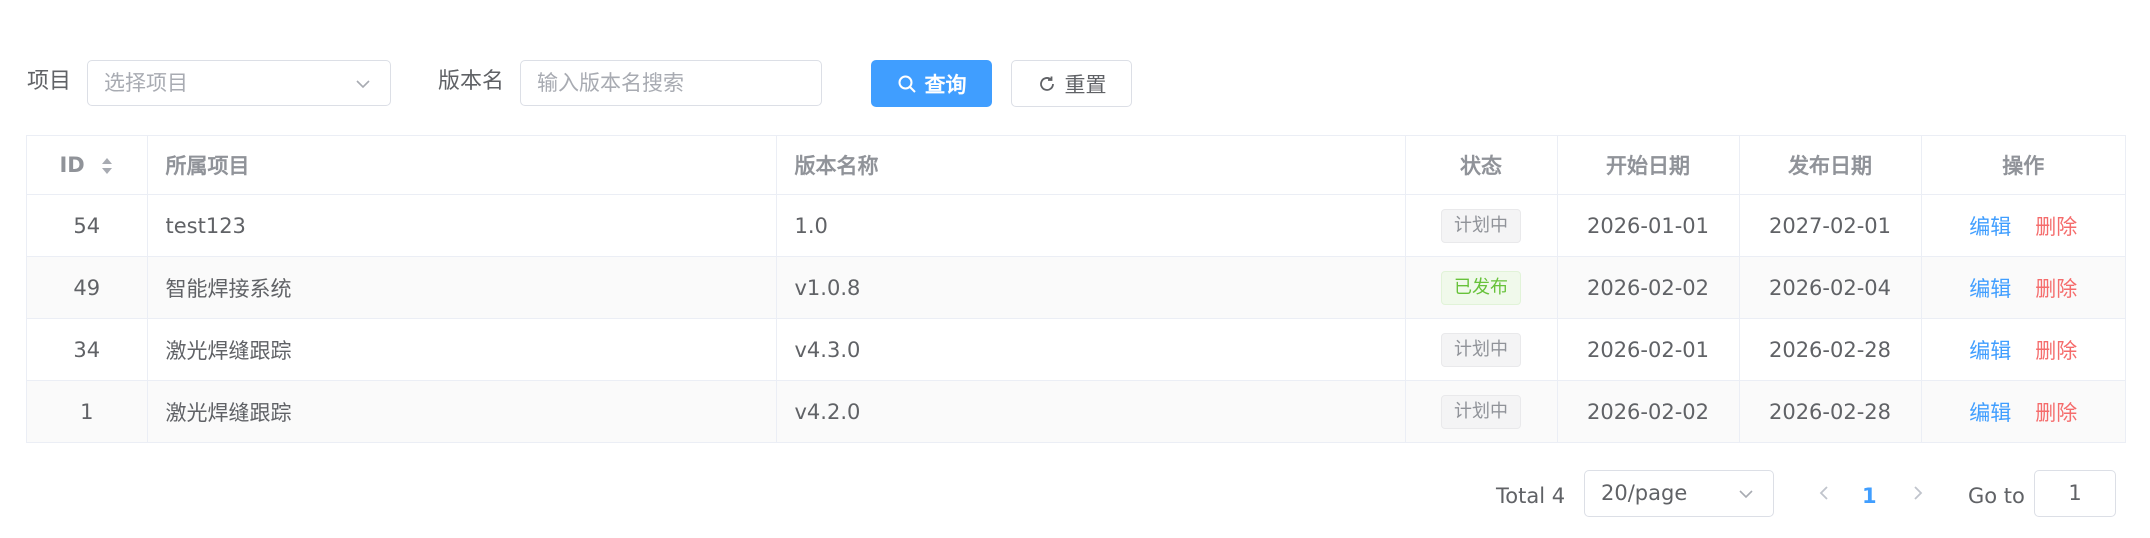 The height and width of the screenshot is (538, 2150). I want to click on version-filter-label: 版本名, so click(471, 81).